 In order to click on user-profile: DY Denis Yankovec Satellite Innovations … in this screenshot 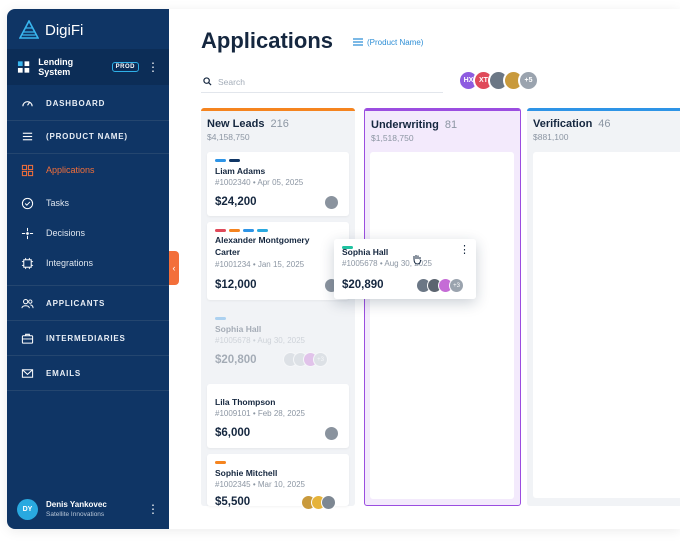, I will do `click(88, 509)`.